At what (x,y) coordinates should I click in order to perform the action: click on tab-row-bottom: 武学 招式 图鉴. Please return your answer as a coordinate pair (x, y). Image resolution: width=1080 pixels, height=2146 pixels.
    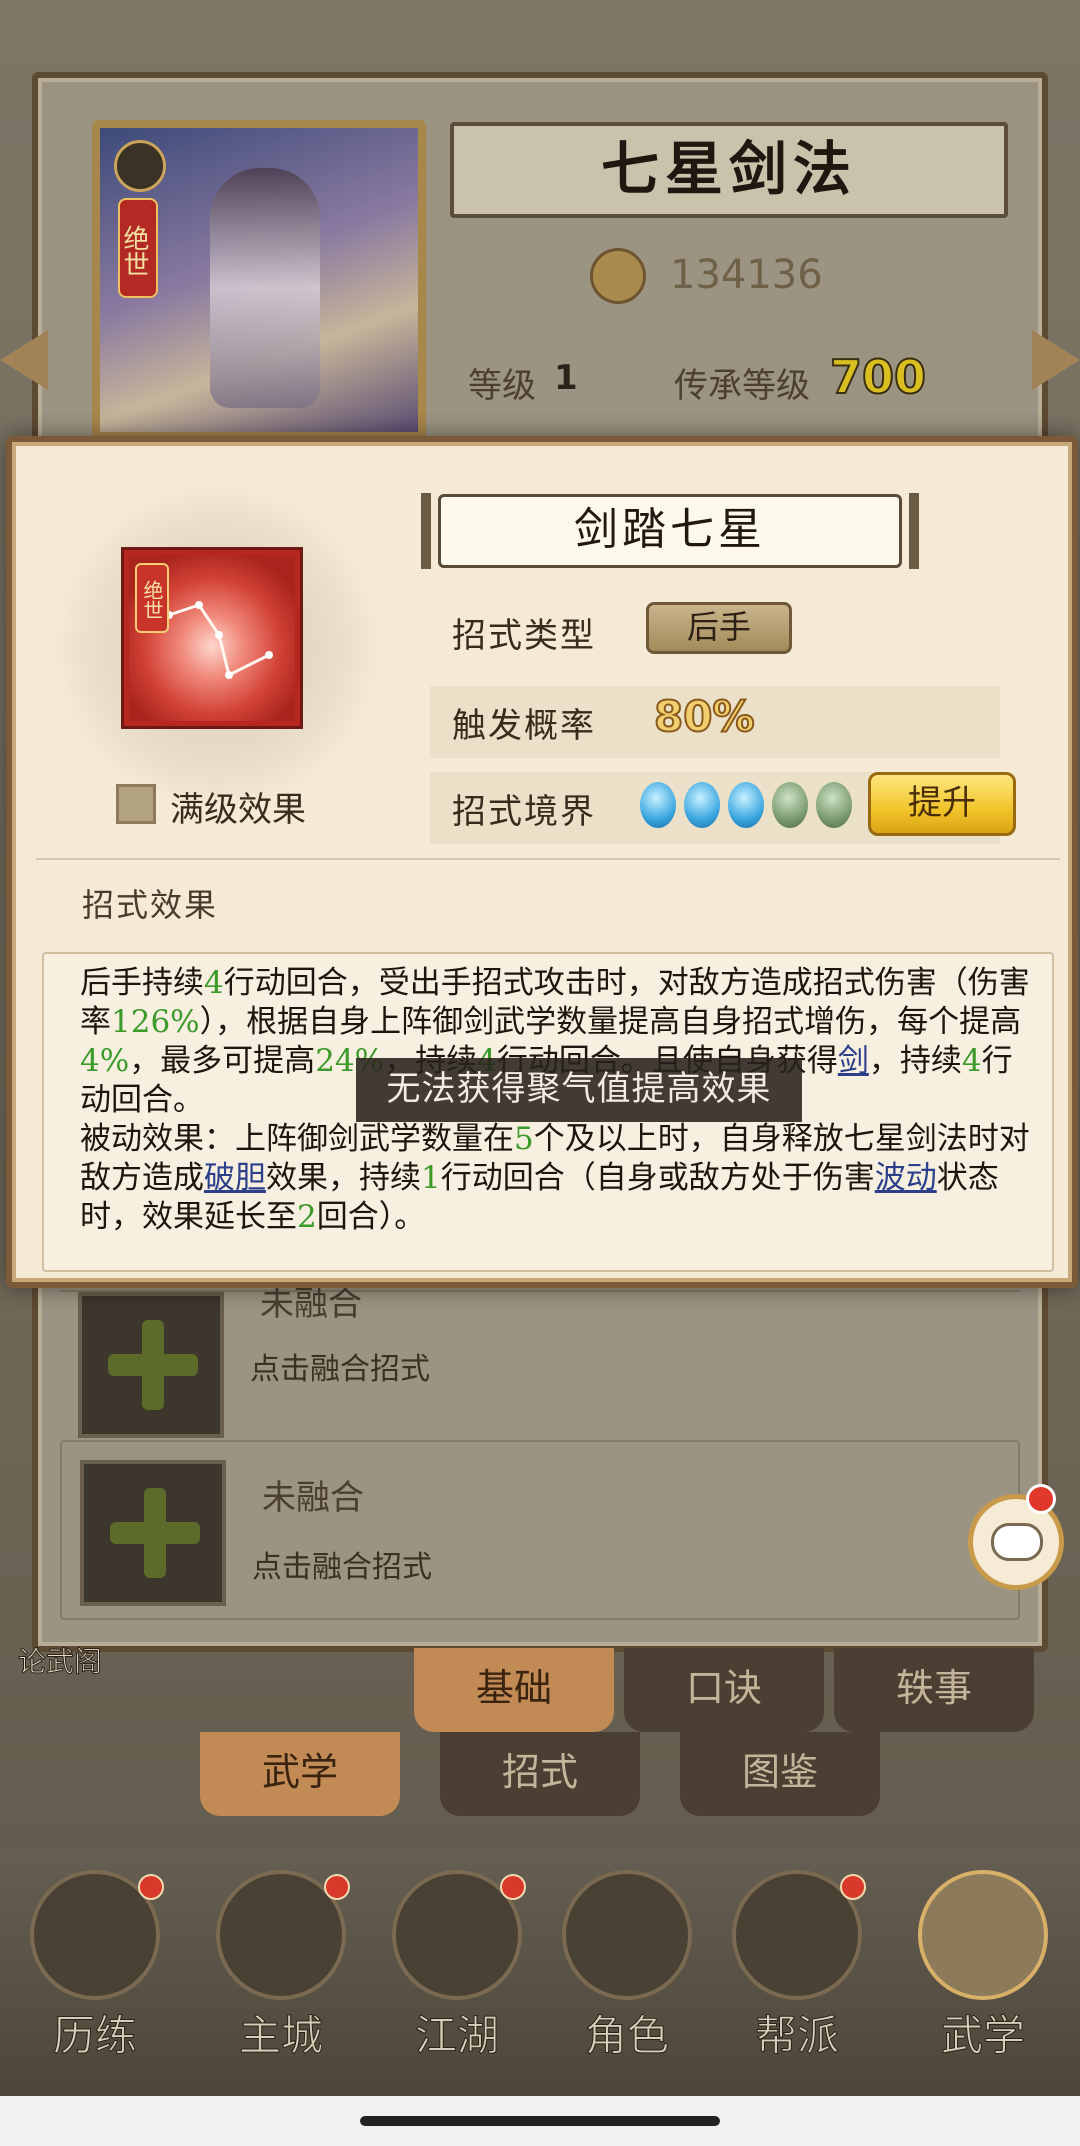
    Looking at the image, I should click on (550, 1777).